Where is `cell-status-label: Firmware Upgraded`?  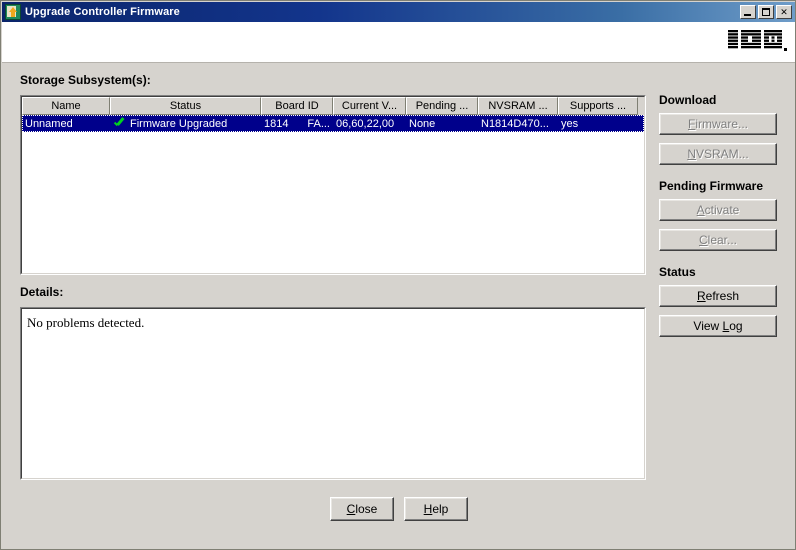 cell-status-label: Firmware Upgraded is located at coordinates (179, 123).